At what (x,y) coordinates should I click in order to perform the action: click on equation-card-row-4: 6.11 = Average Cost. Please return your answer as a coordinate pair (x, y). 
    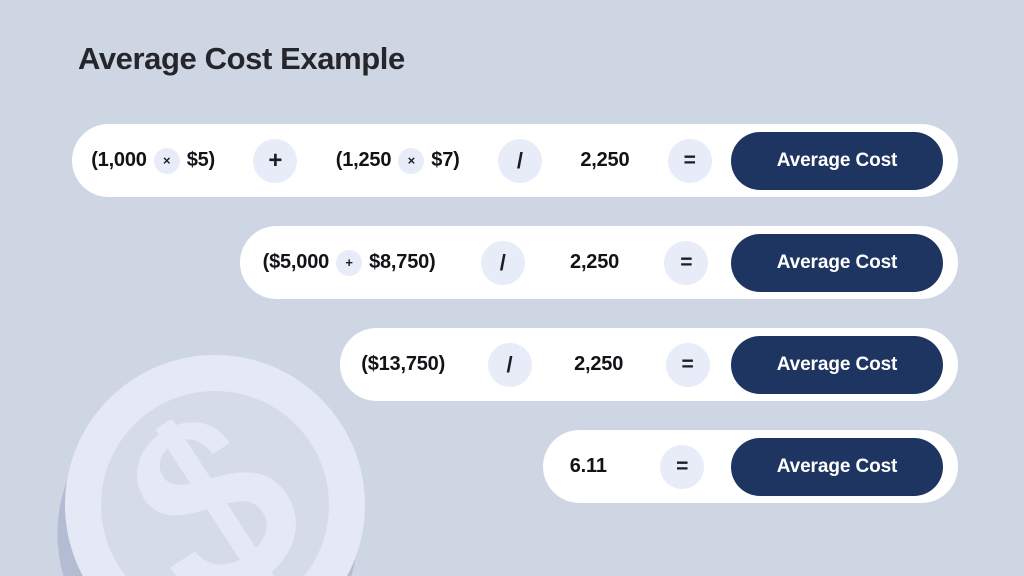
    Looking at the image, I should click on (750, 466).